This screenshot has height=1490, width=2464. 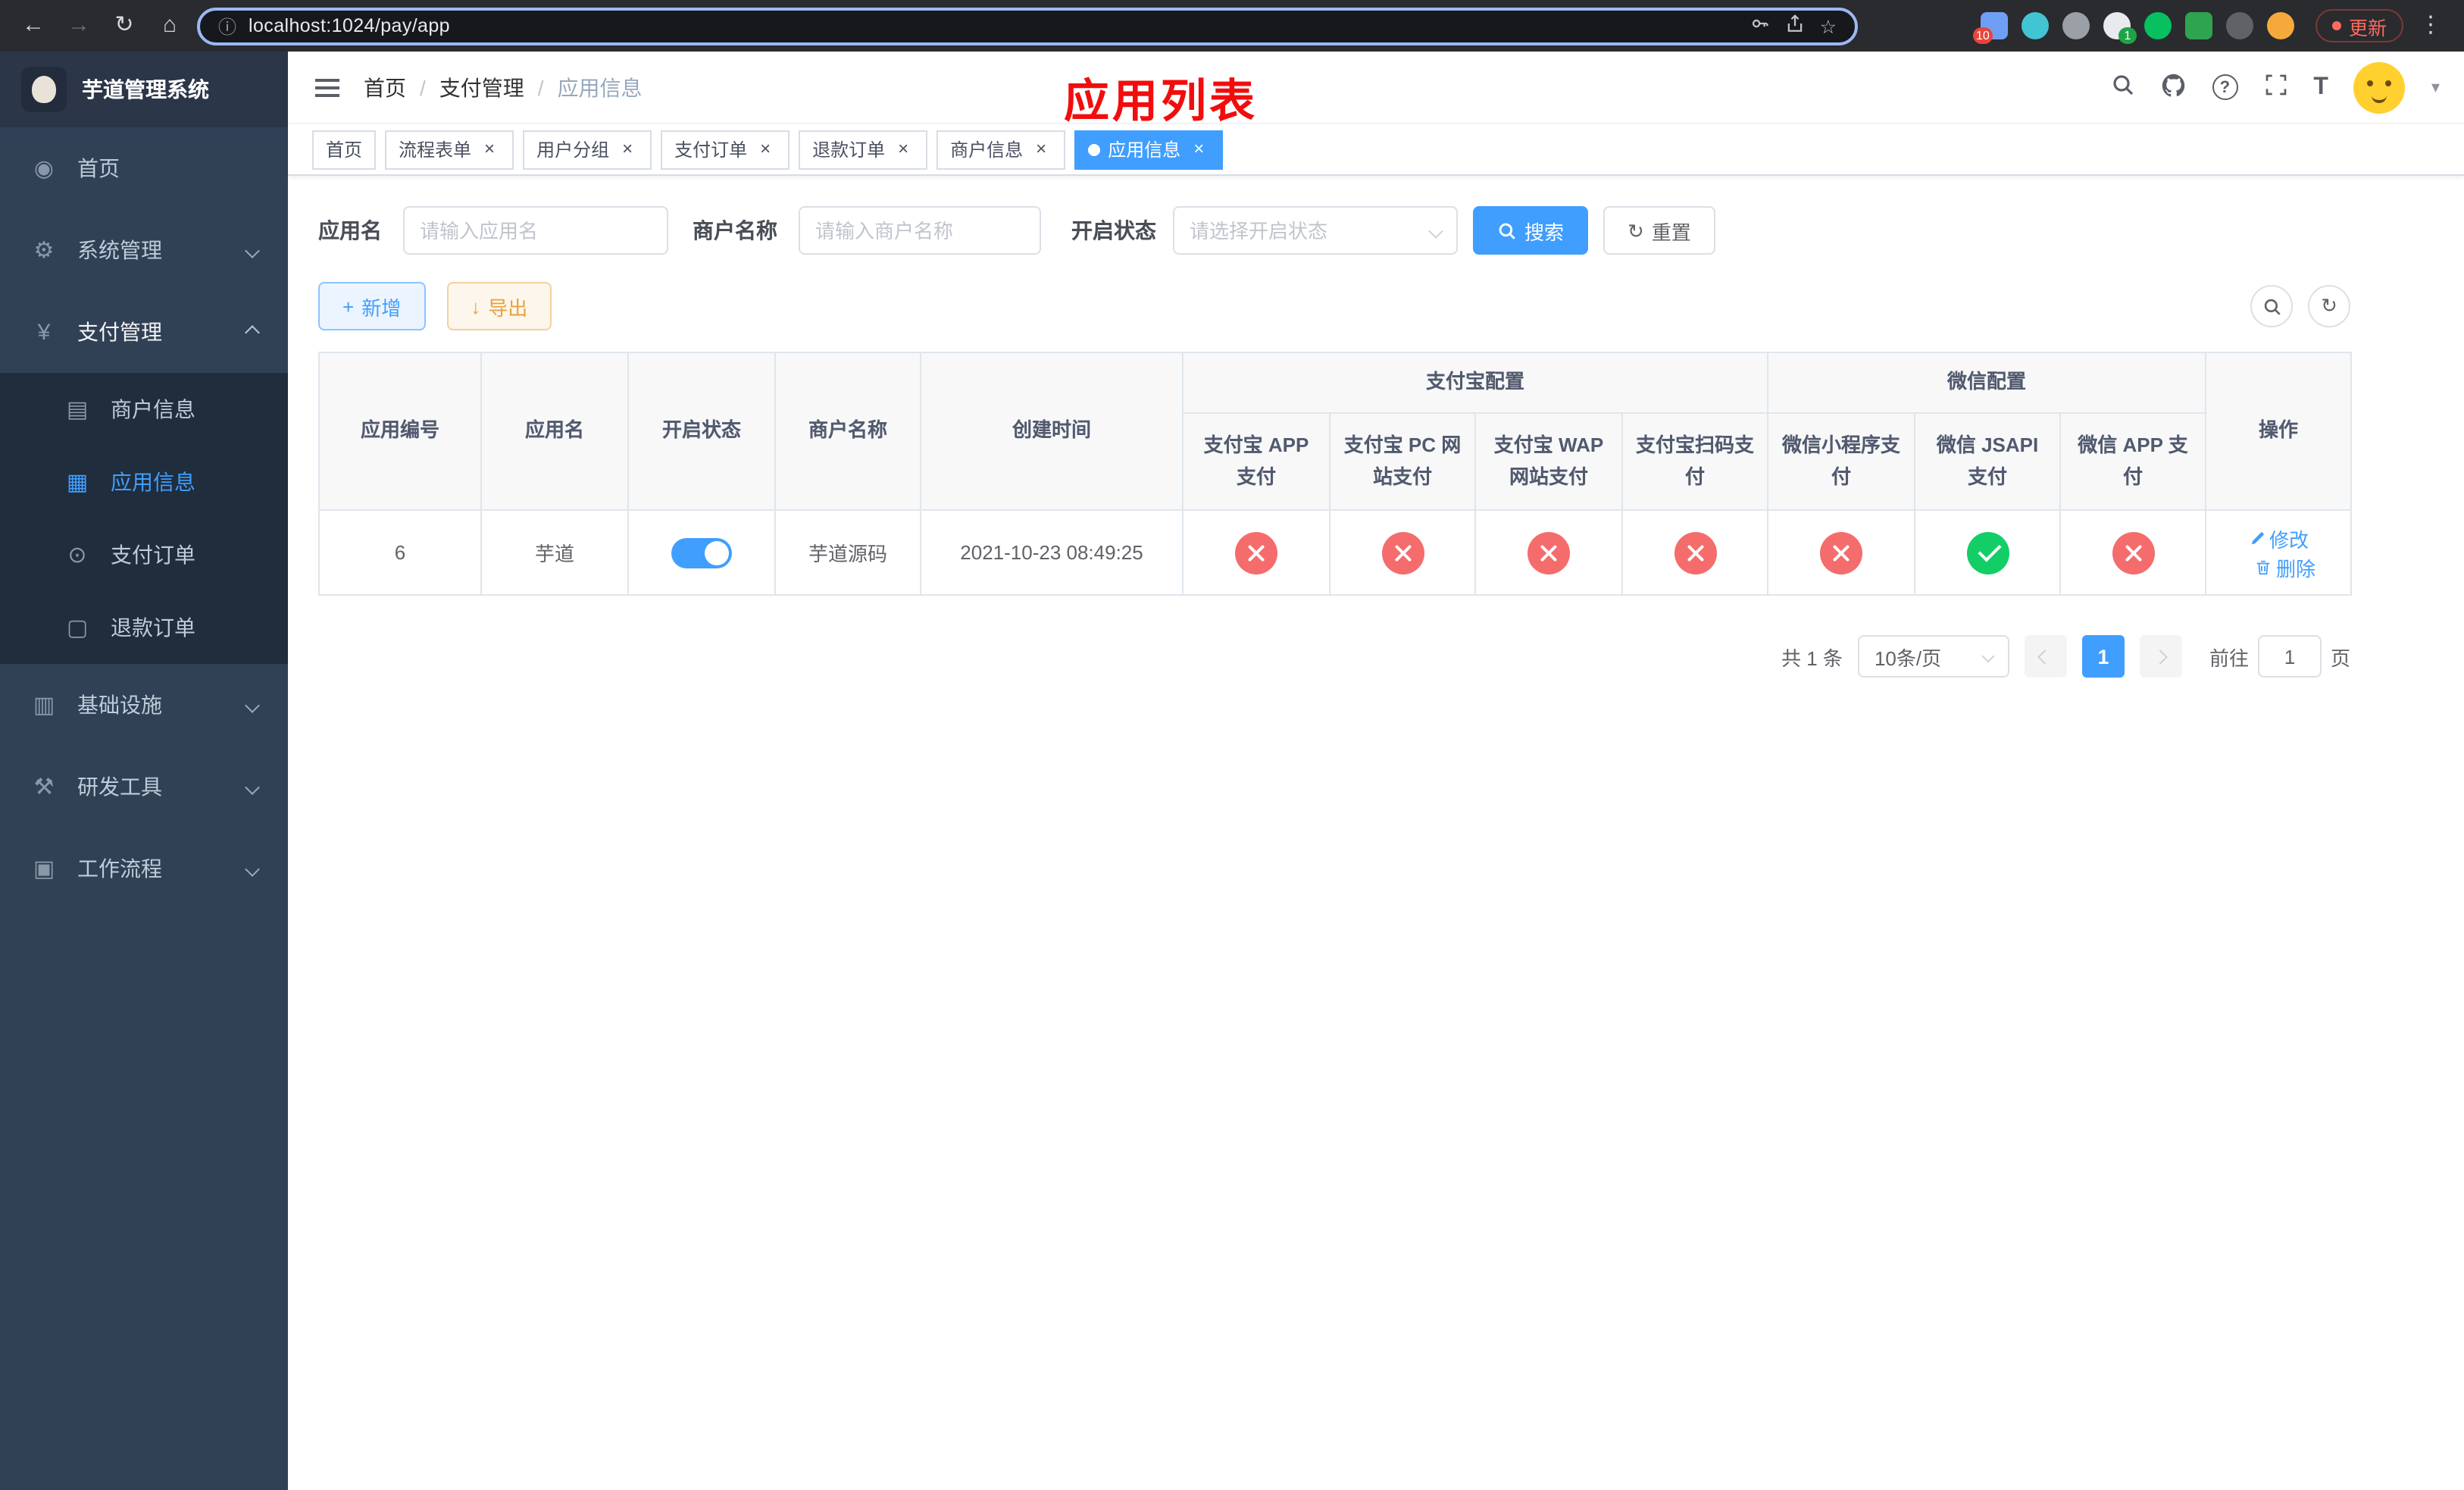 I want to click on sidebar-item-system: ⚙ 系统管理, so click(x=144, y=250).